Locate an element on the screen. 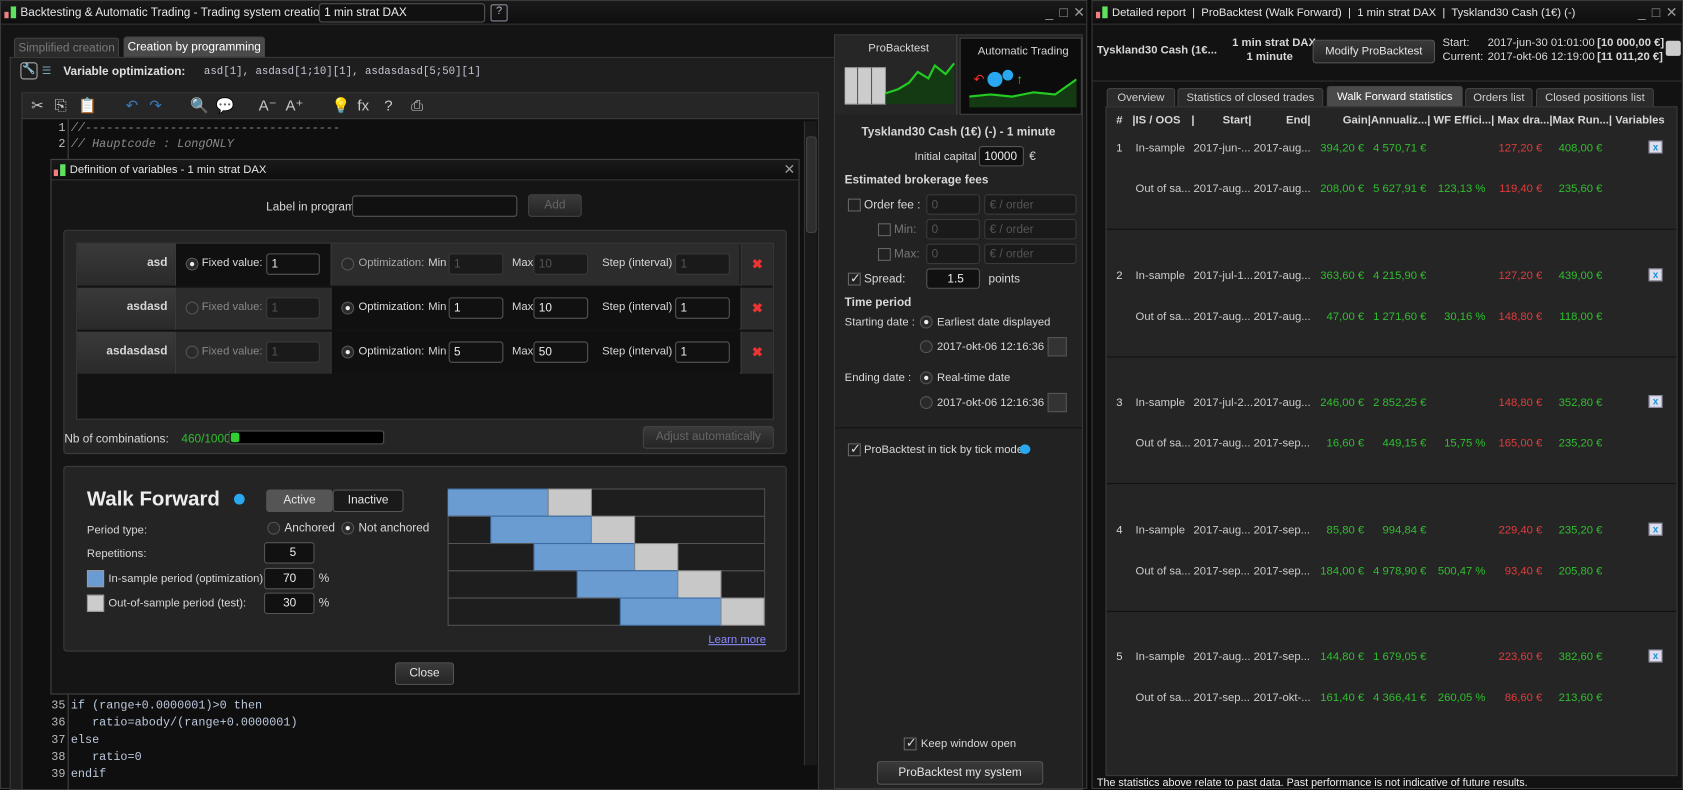 Image resolution: width=1683 pixels, height=790 pixels. tick-mode-checkbox is located at coordinates (854, 449).